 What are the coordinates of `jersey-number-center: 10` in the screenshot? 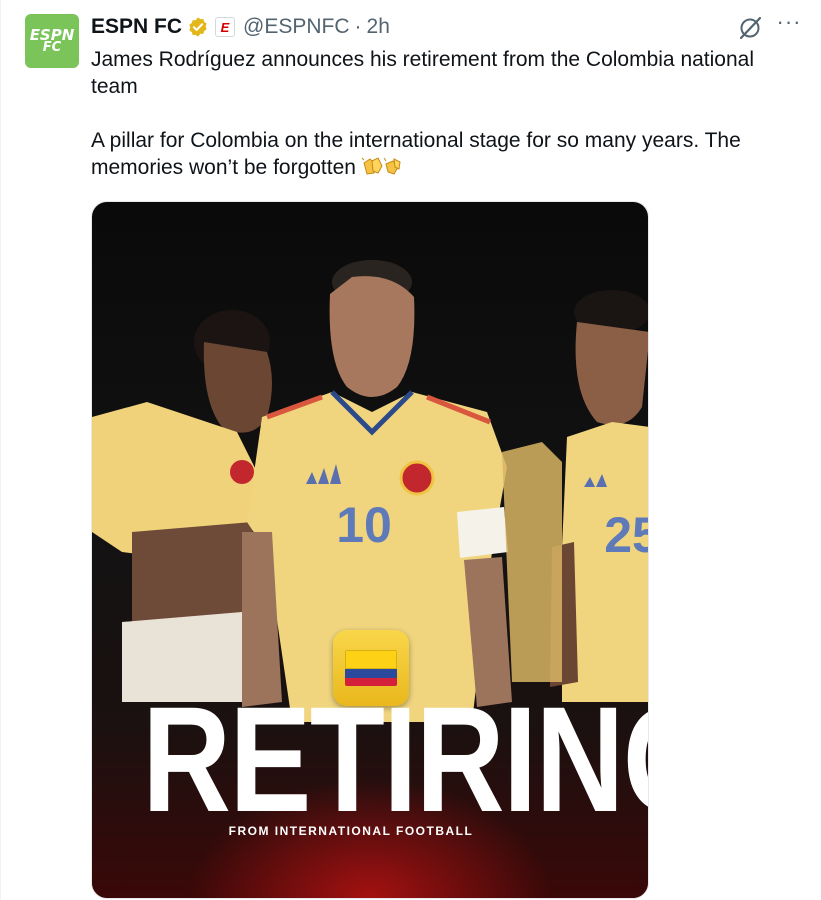 It's located at (364, 525).